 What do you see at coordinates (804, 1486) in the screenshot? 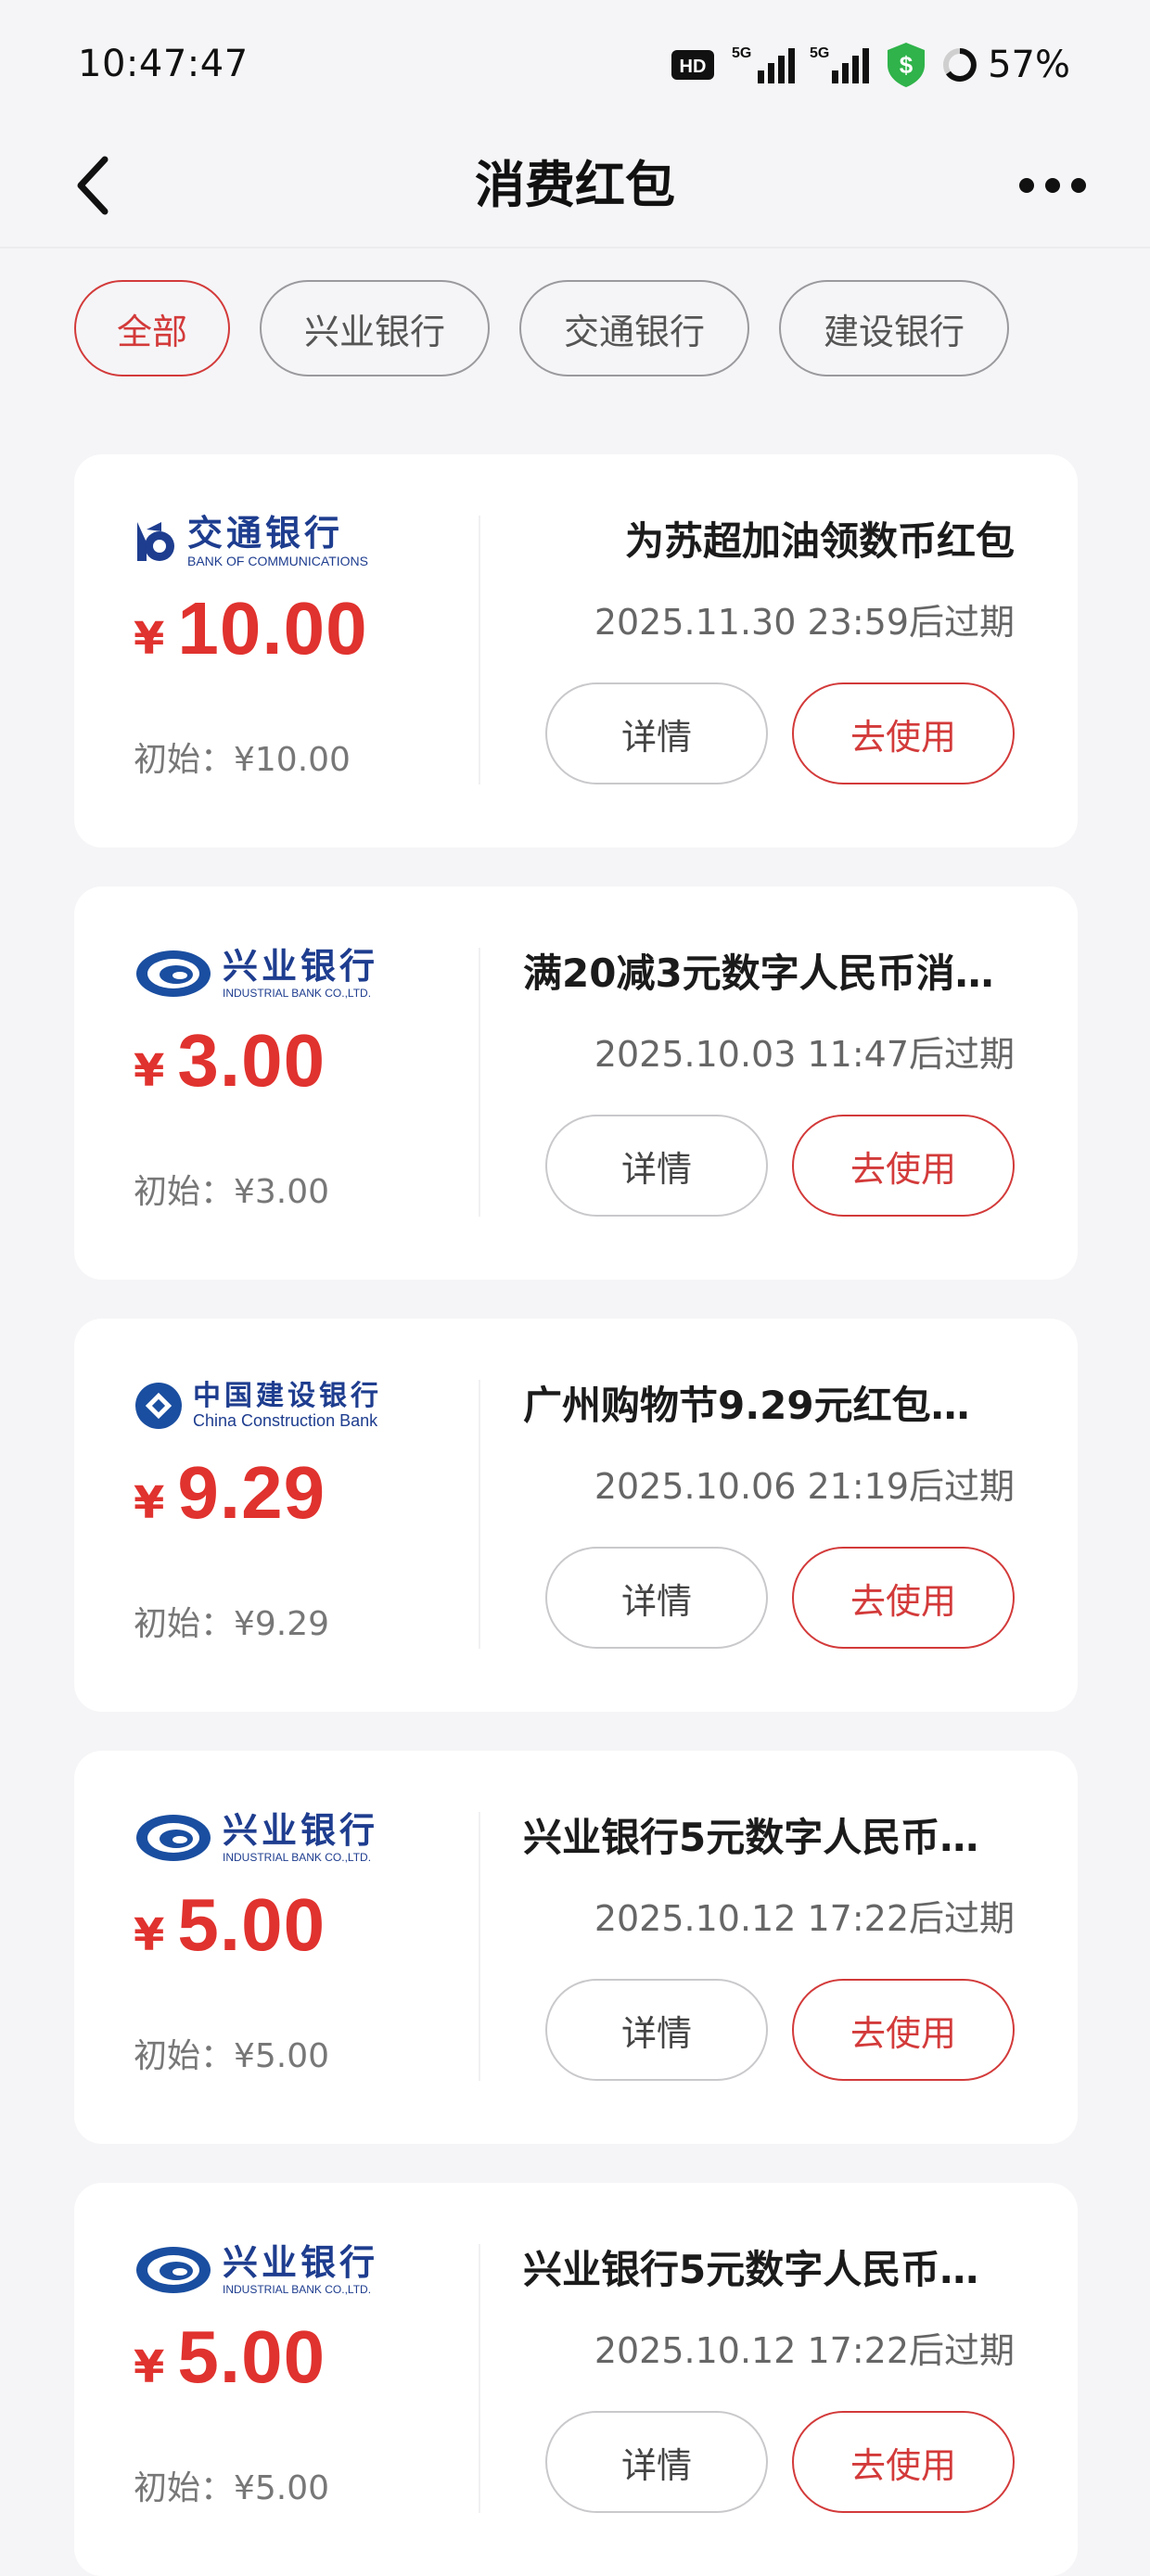
I see `expiry-time: 2025.10.06 21:19后过期` at bounding box center [804, 1486].